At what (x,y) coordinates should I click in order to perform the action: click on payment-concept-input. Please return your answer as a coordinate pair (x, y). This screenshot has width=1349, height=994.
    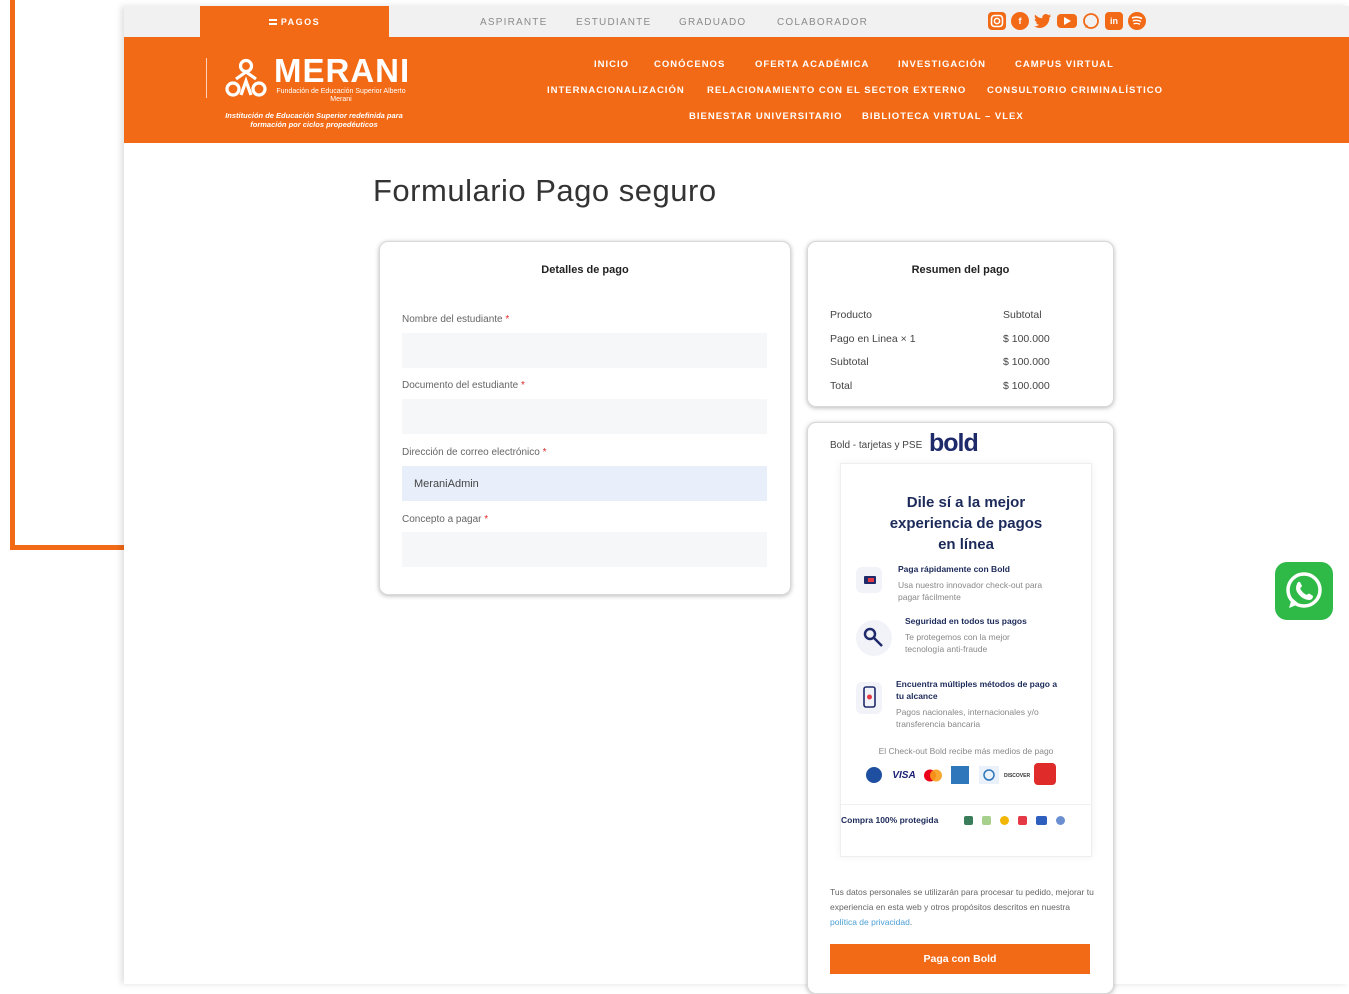
    Looking at the image, I should click on (584, 549).